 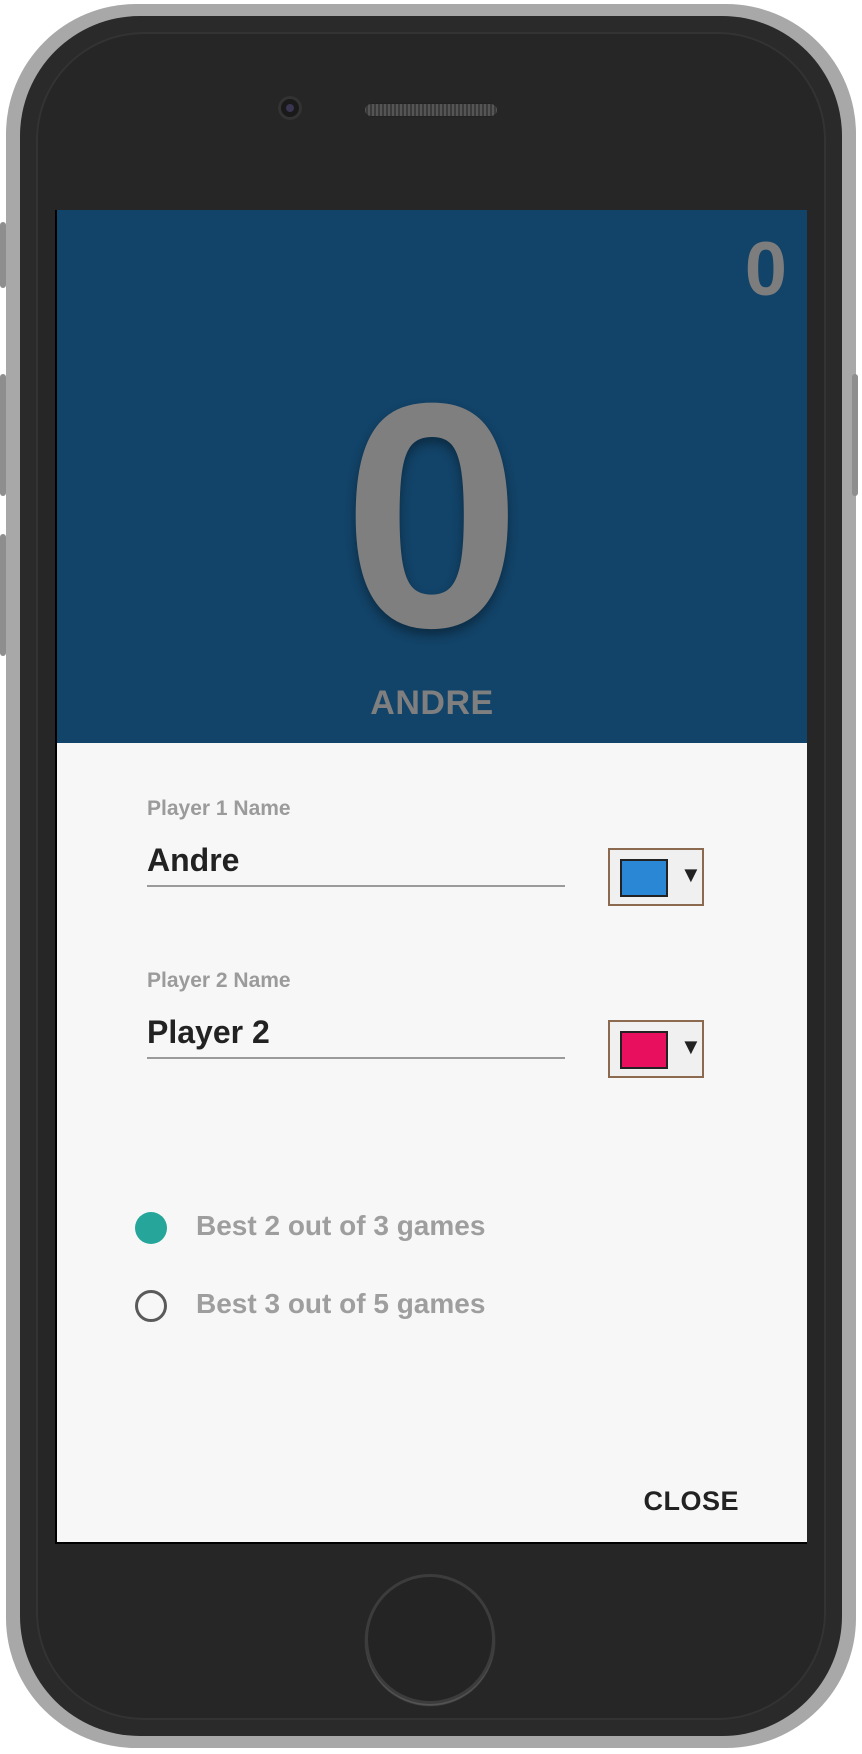 I want to click on player2-color-swatch, so click(x=644, y=1050).